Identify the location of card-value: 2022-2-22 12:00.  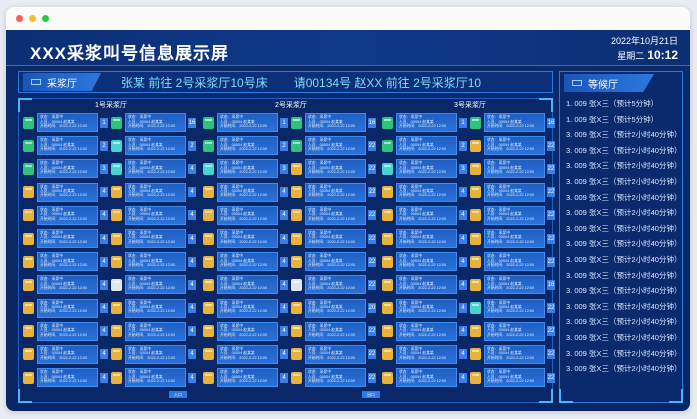
(520, 125).